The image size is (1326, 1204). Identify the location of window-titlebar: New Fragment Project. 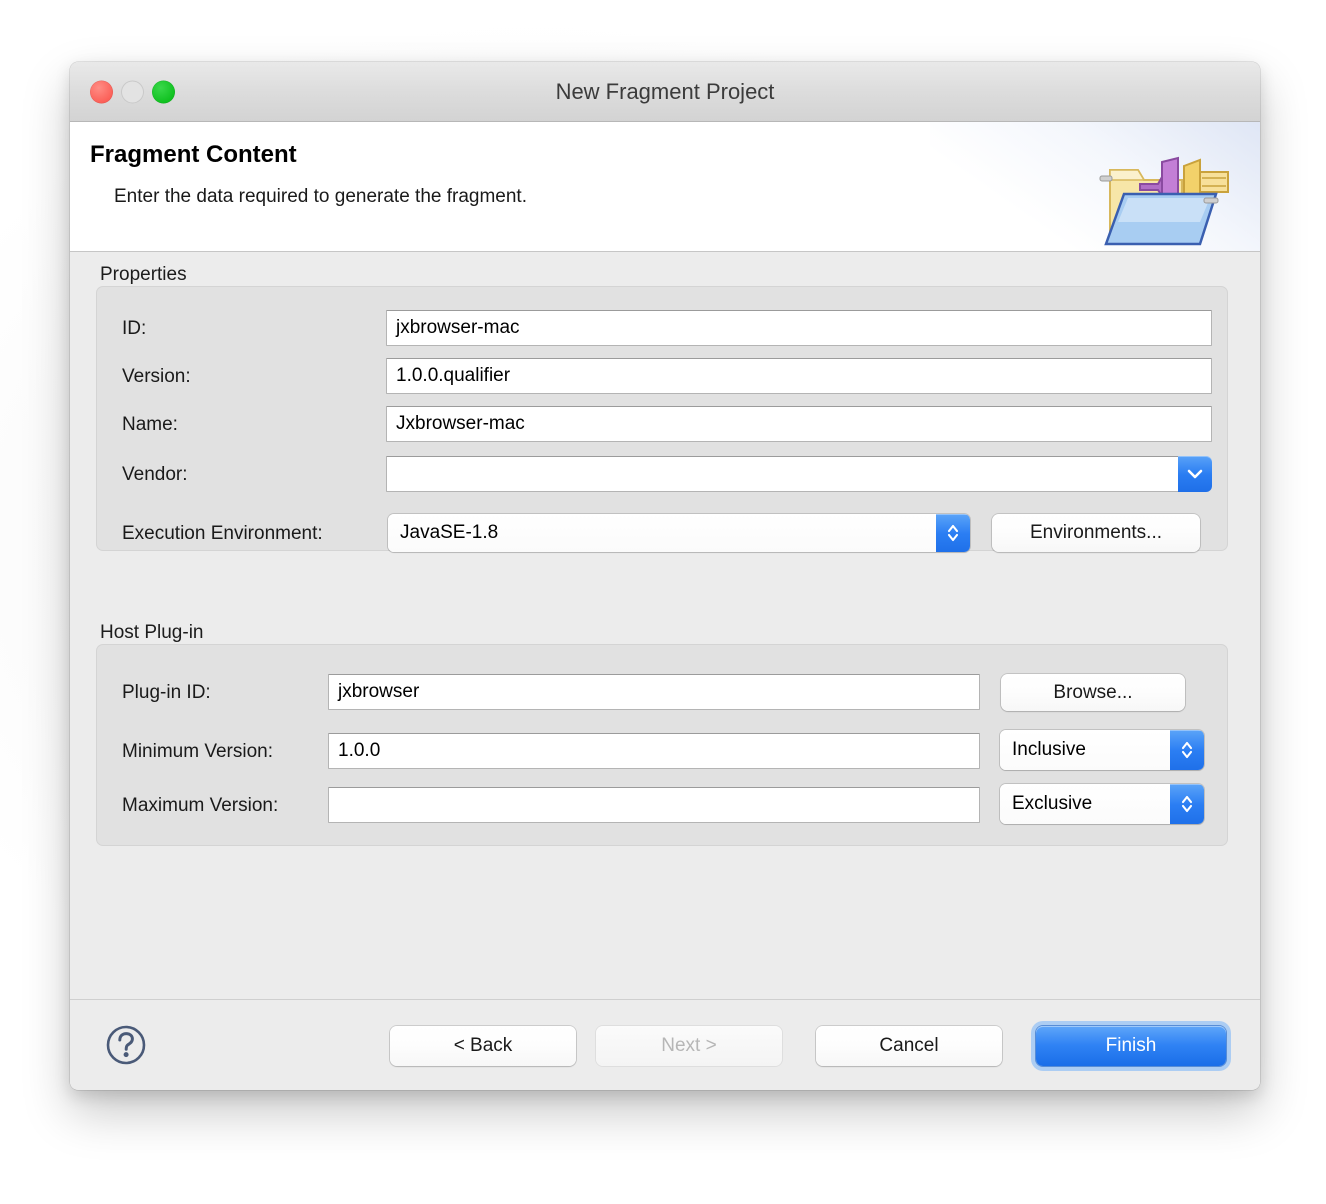
(665, 92).